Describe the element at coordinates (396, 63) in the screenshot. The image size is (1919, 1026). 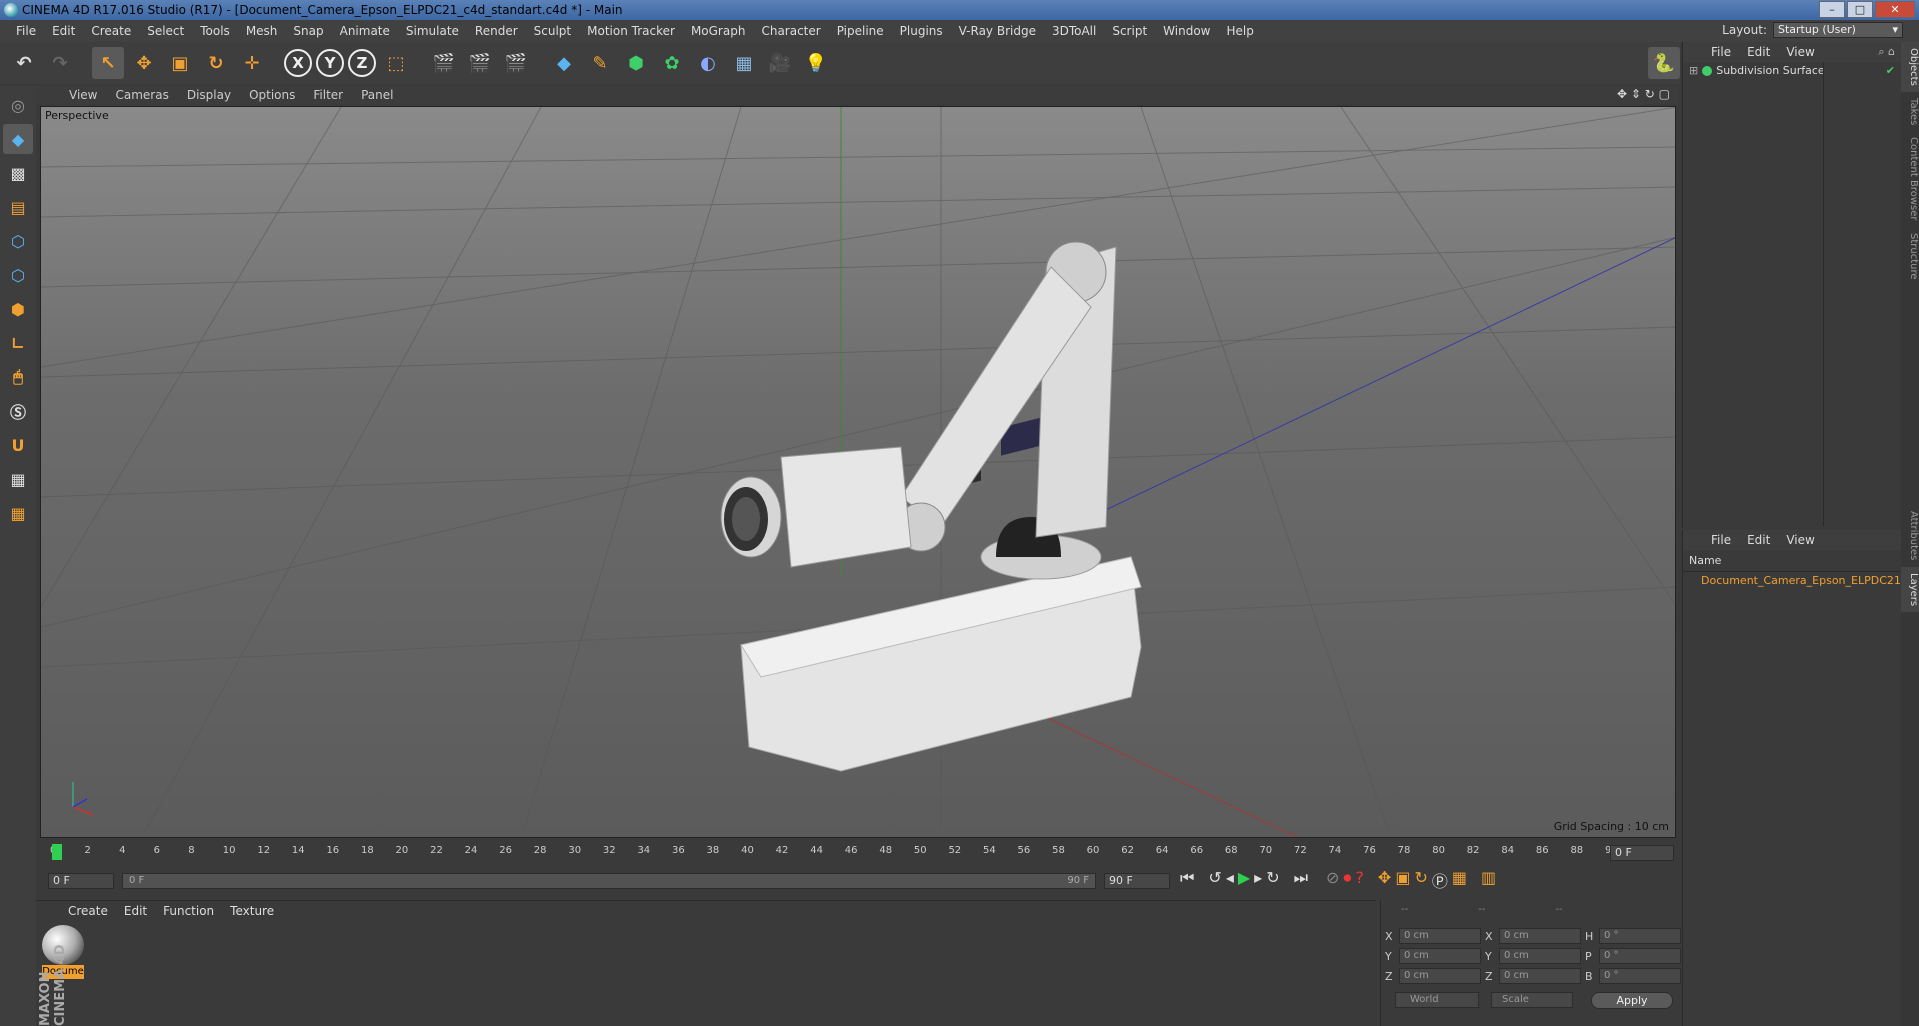
I see `coordinate-system-icon: ⬚` at that location.